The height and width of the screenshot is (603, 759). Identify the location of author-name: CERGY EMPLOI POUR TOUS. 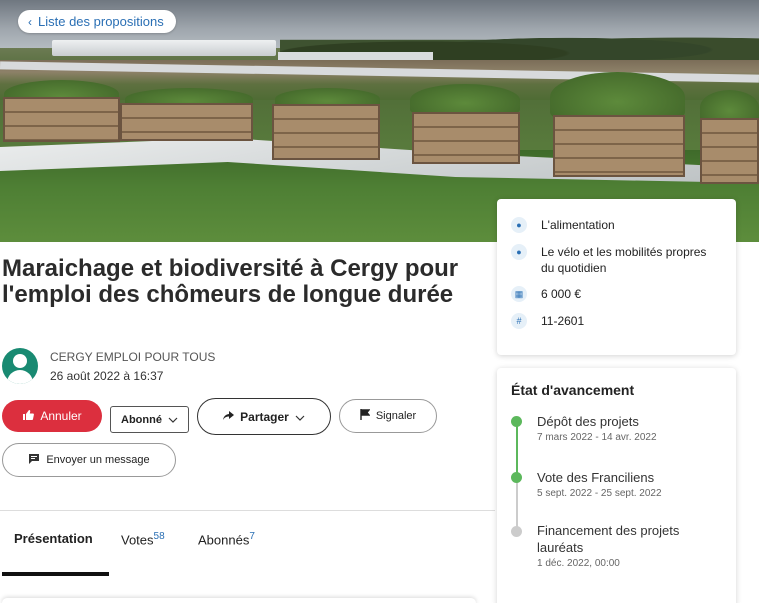
(132, 357).